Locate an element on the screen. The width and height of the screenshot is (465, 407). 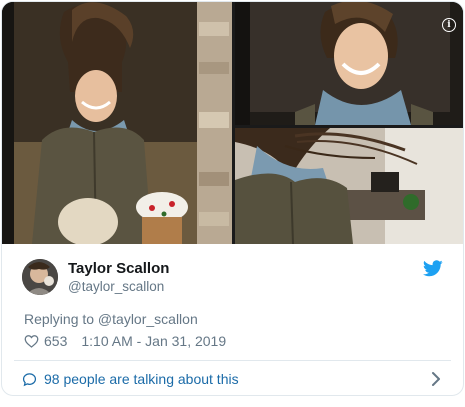
like-count: 653 is located at coordinates (56, 341).